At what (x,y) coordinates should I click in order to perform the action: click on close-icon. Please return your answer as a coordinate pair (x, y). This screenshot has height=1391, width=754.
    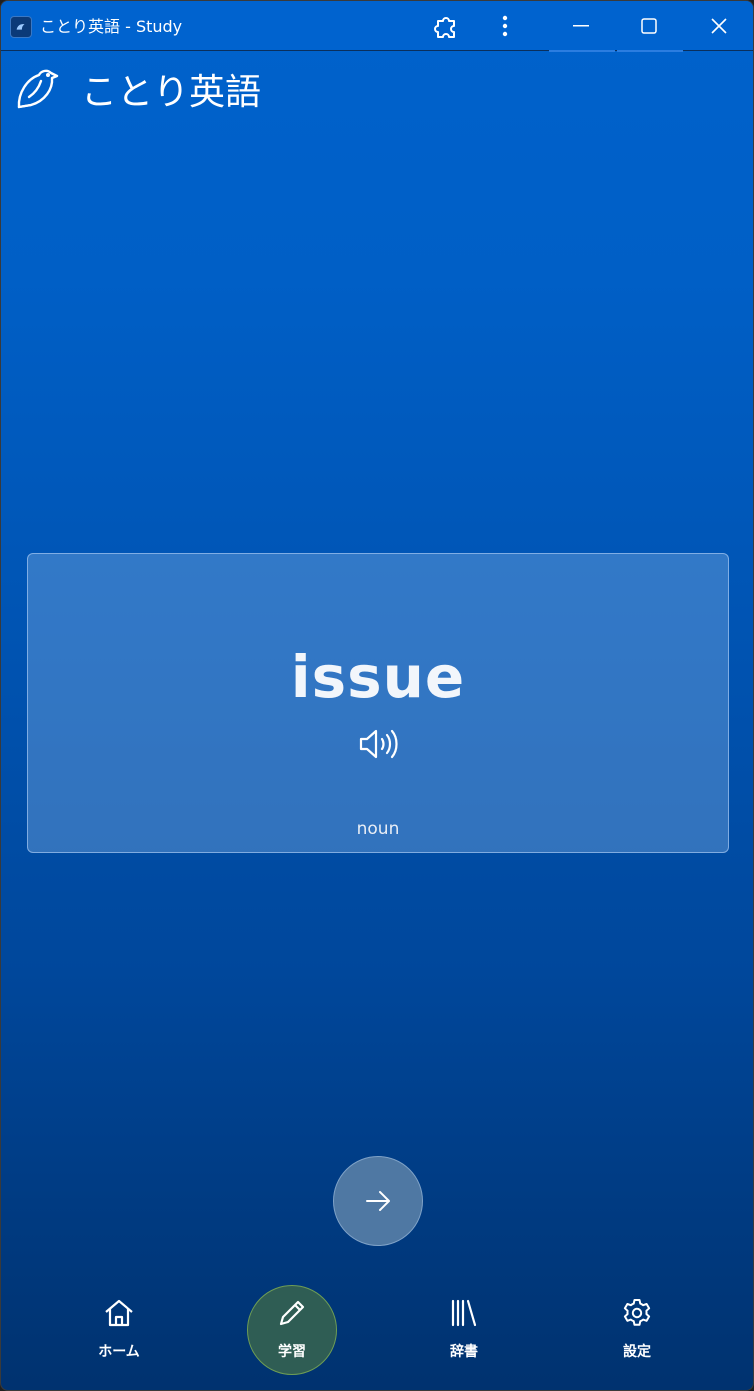
    Looking at the image, I should click on (719, 26).